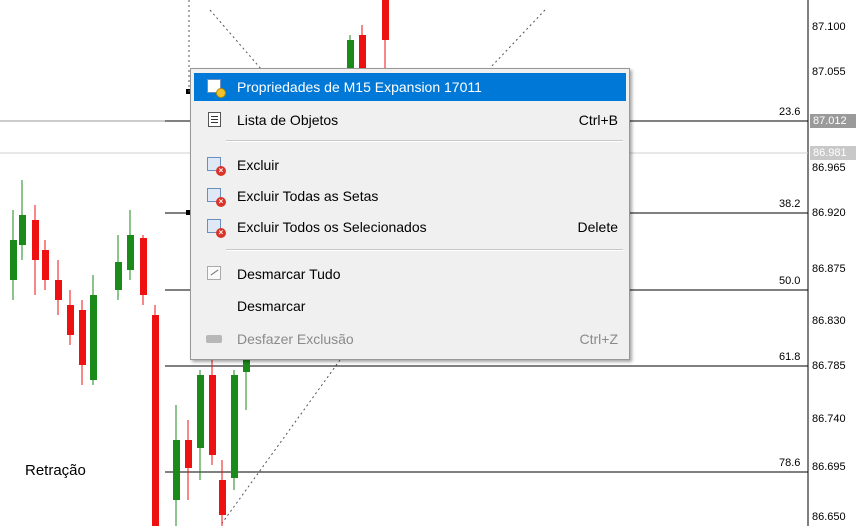  I want to click on fib-level-label: 78.6, so click(790, 463).